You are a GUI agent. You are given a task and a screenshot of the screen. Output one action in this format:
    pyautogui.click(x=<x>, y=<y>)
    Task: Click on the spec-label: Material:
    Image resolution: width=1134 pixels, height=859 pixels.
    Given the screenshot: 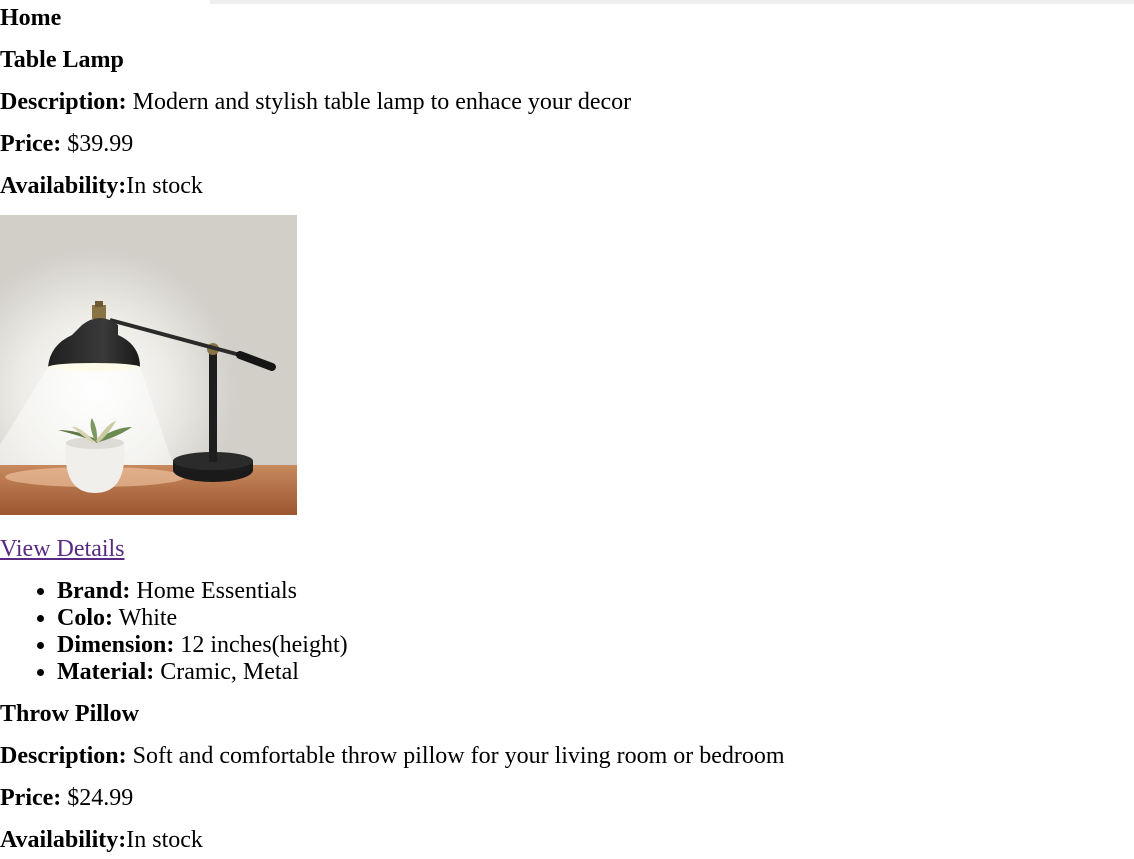 What is the action you would take?
    pyautogui.click(x=106, y=672)
    